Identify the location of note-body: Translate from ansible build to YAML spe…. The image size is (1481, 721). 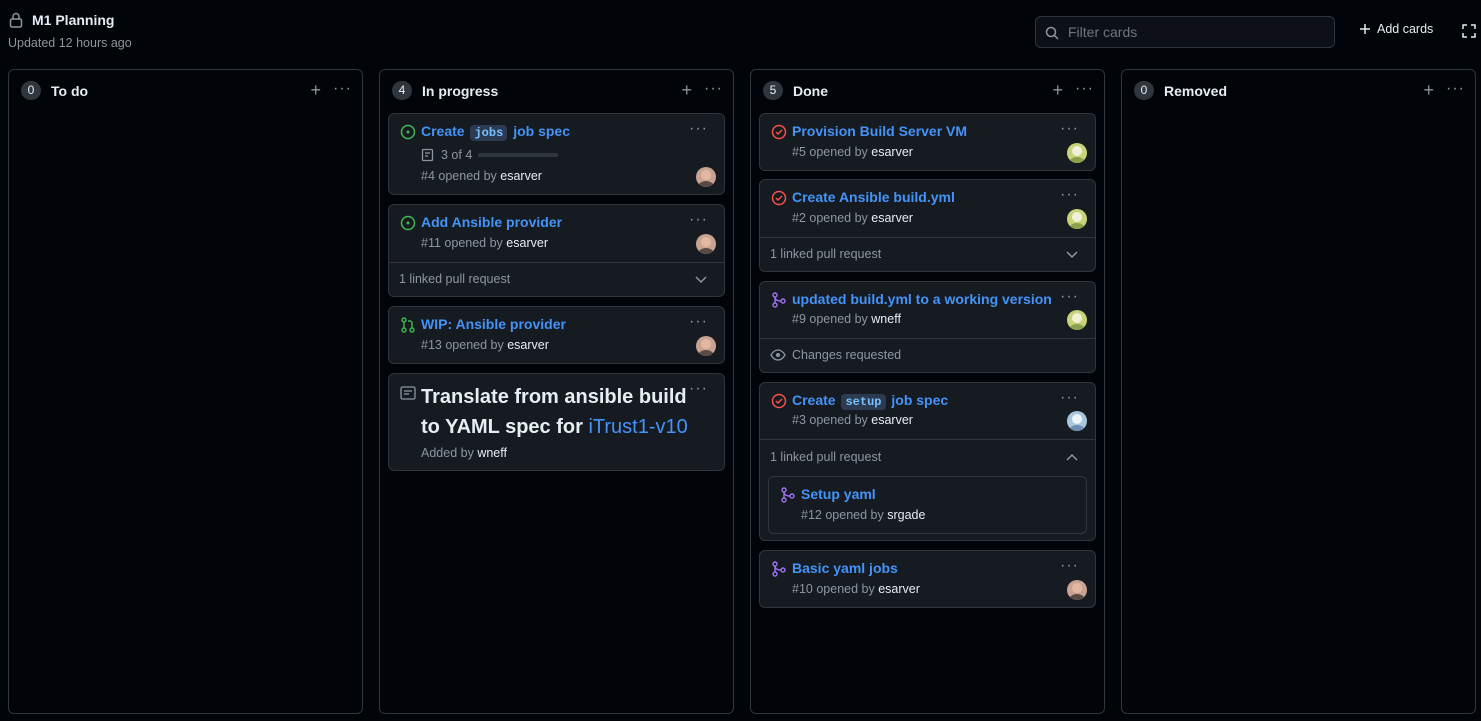
(561, 412).